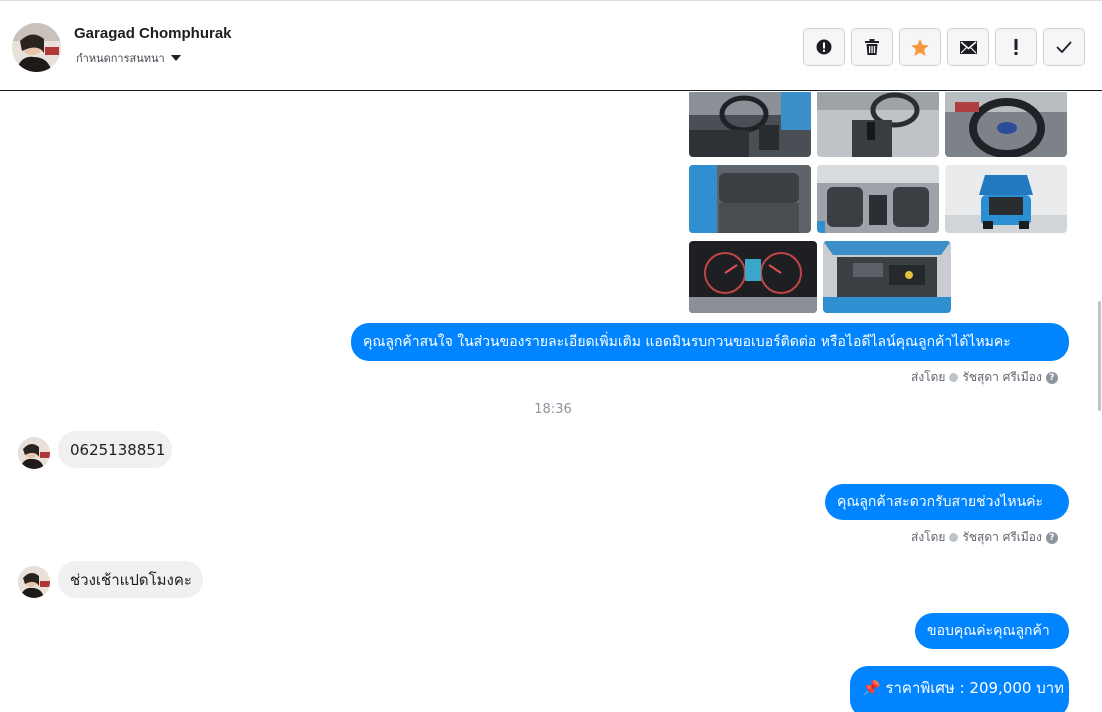  I want to click on mark-unread-button, so click(968, 47).